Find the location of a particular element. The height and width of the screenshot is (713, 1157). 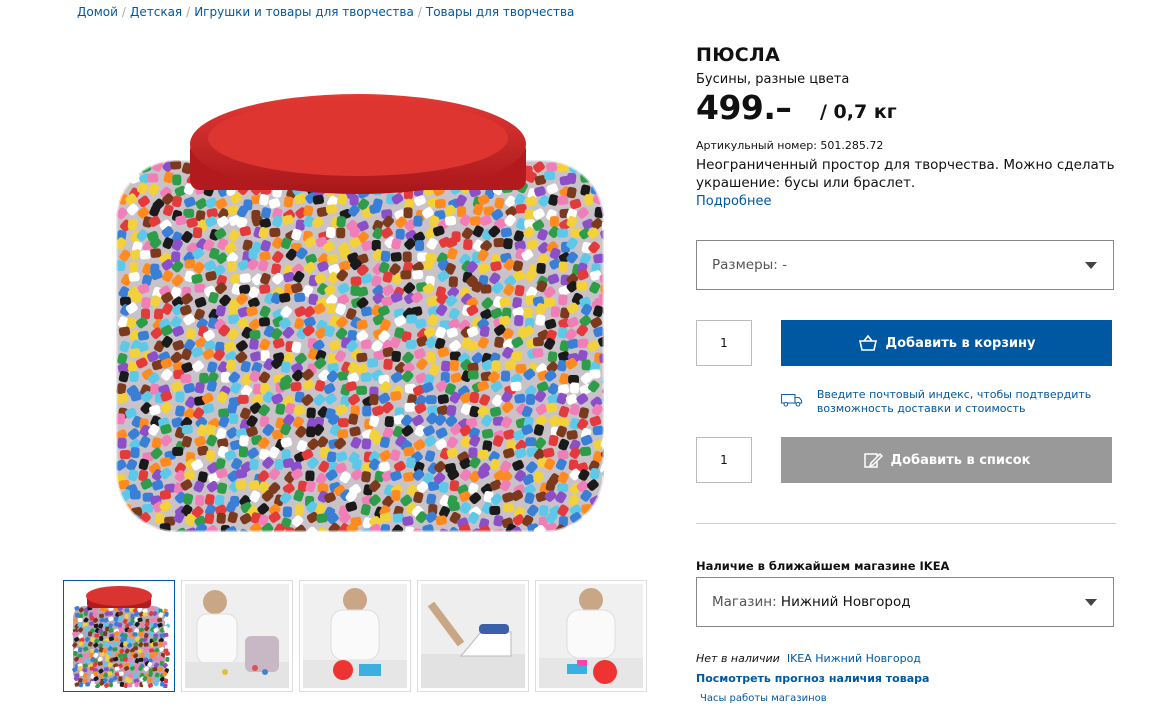

store-select-label: Магазин: is located at coordinates (744, 602).